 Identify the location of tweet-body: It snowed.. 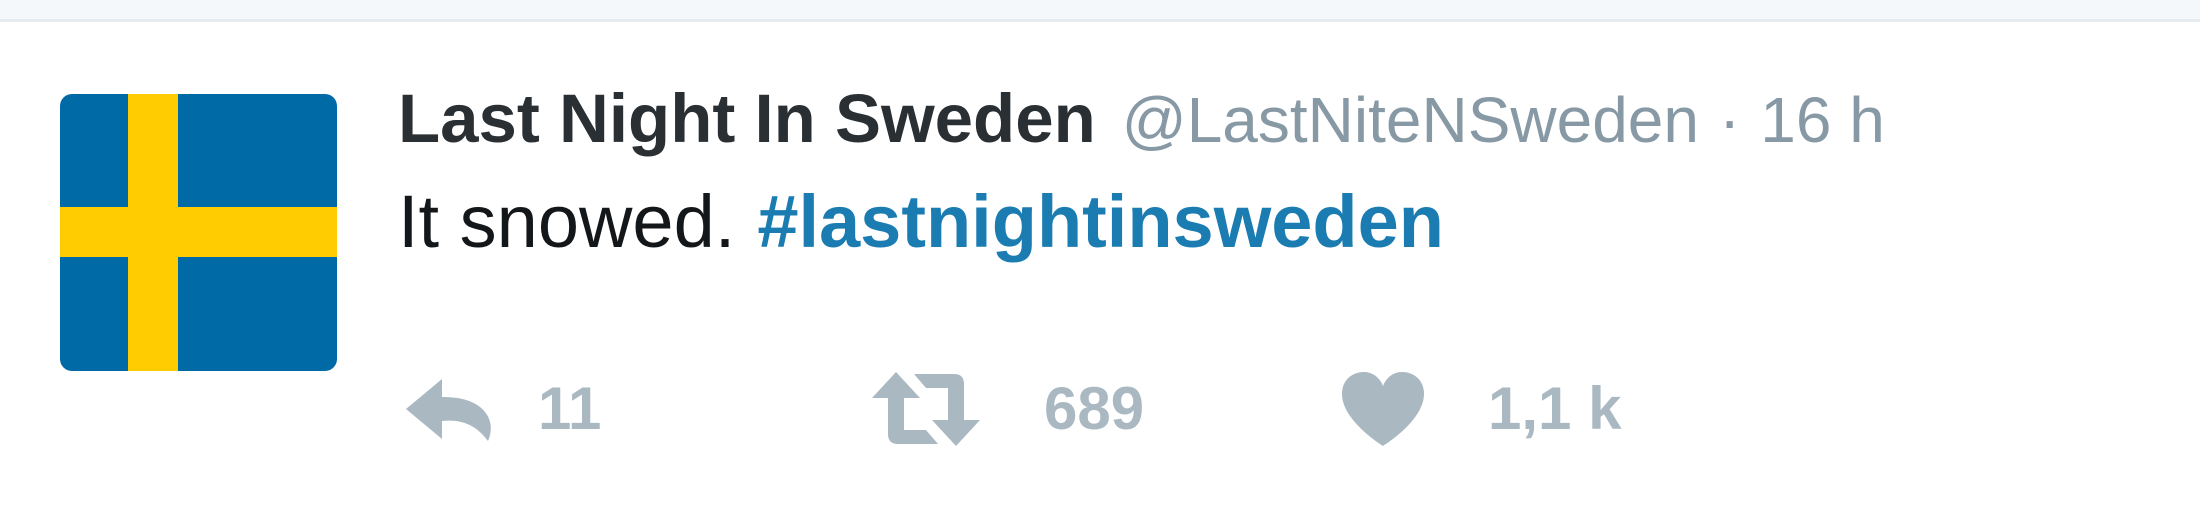
(567, 221).